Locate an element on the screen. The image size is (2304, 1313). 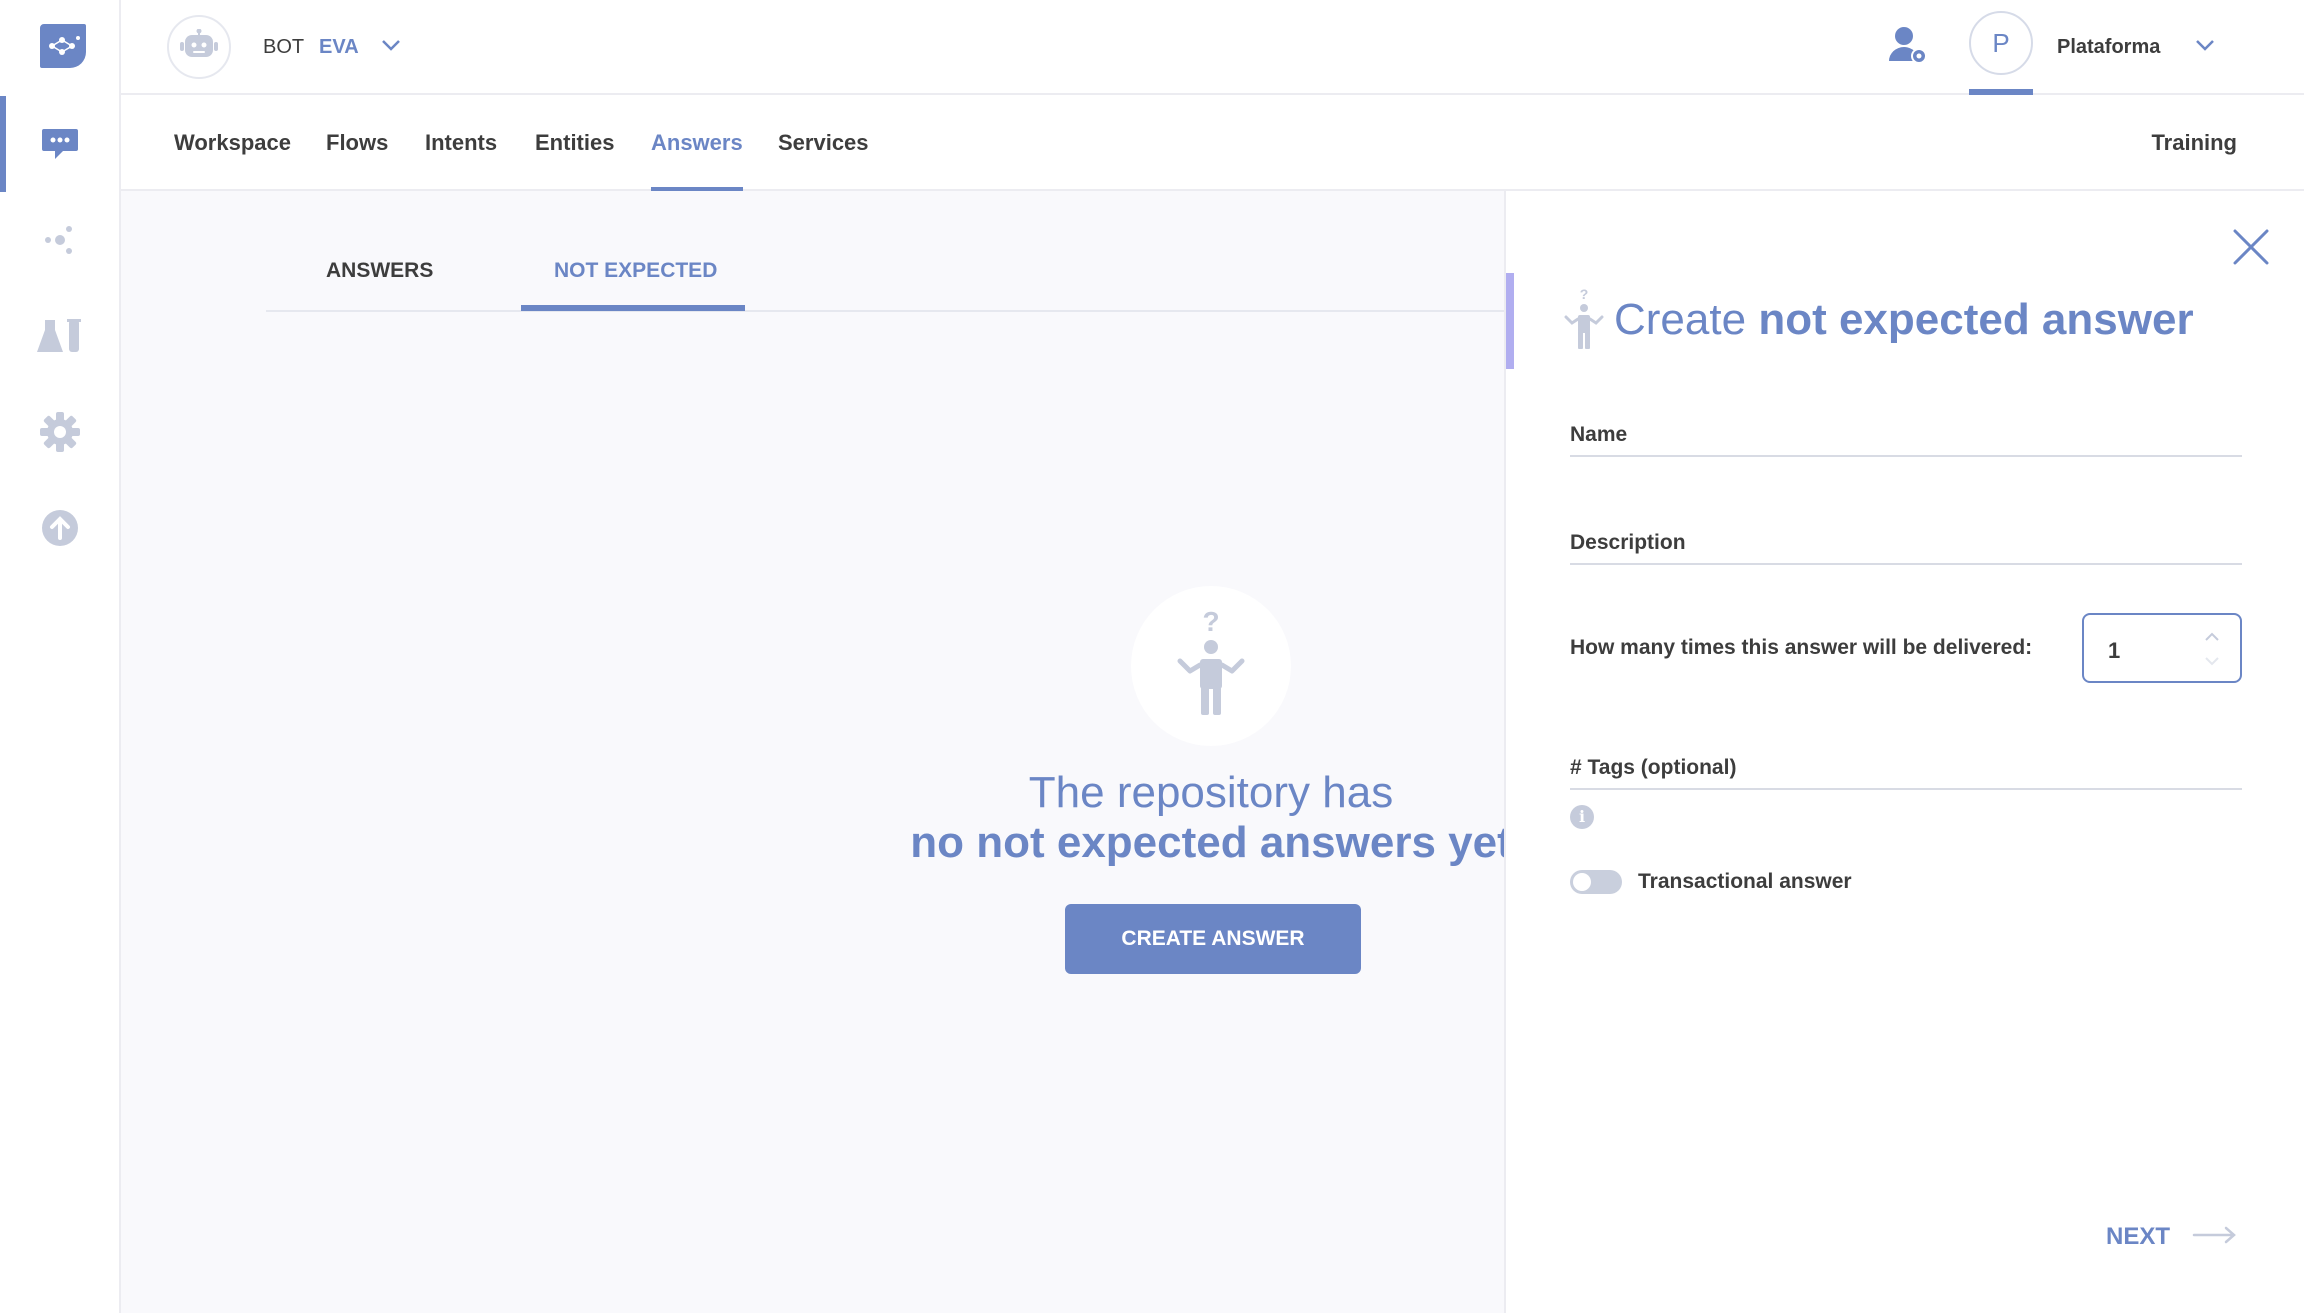
tab-services: Services is located at coordinates (823, 143).